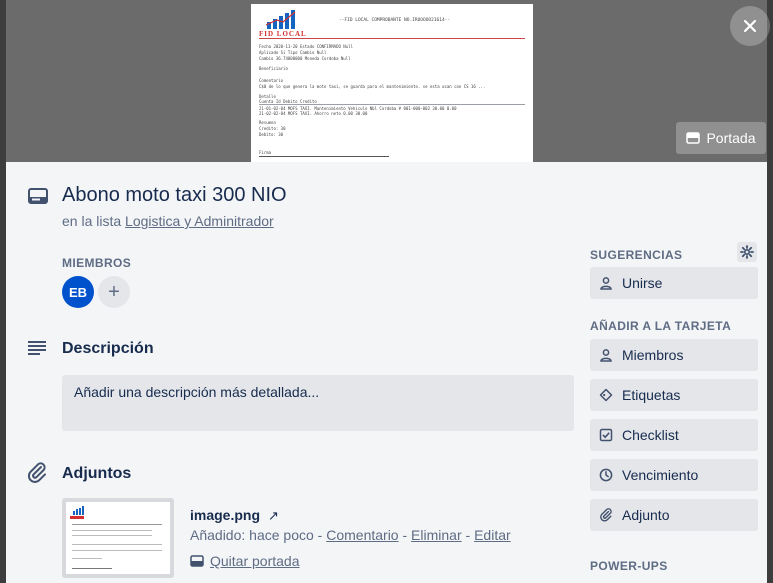  What do you see at coordinates (674, 283) in the screenshot?
I see `join-button: Unirse` at bounding box center [674, 283].